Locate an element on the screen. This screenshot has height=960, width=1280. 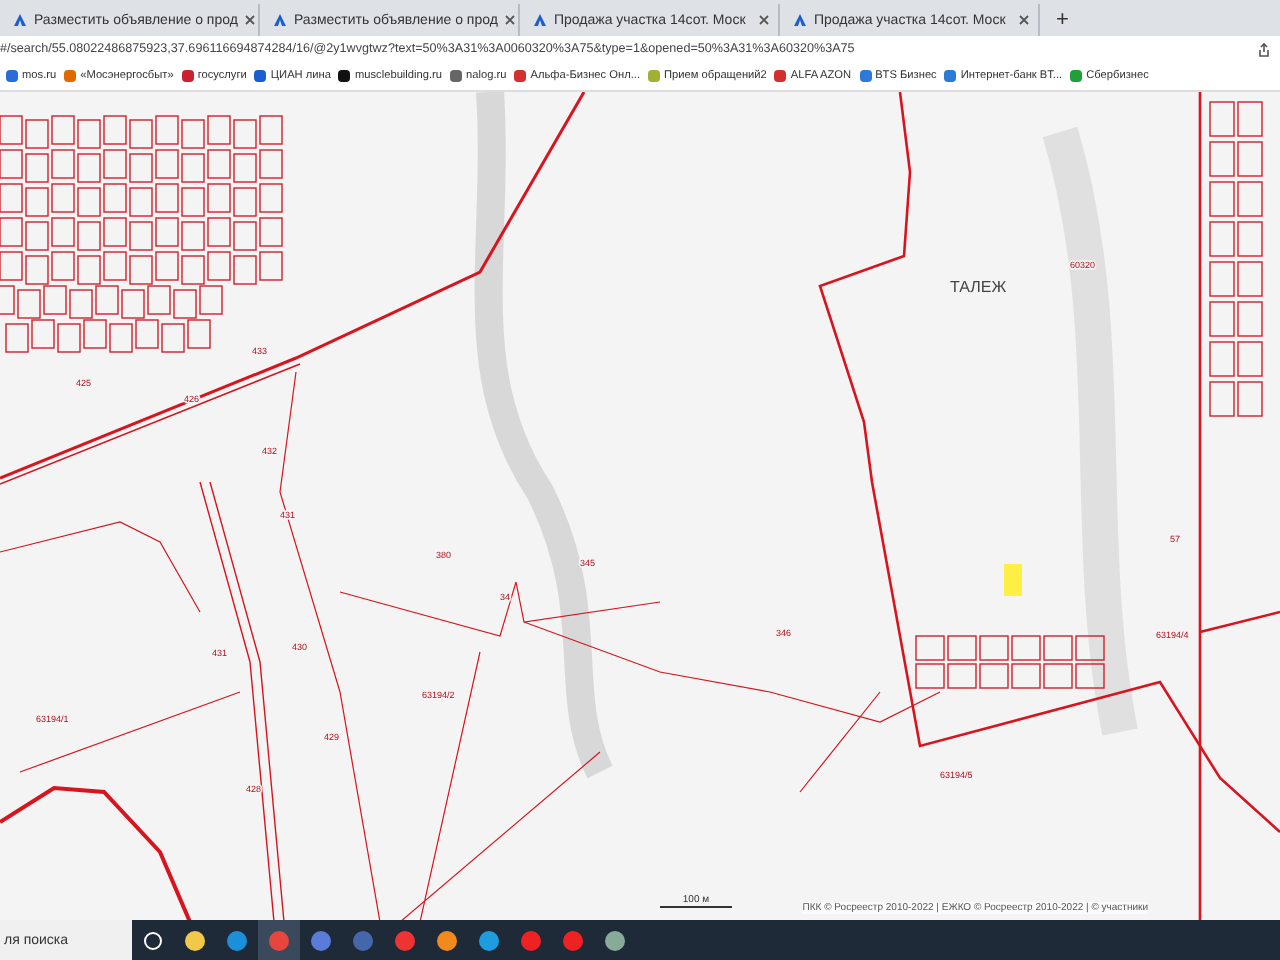
new-tab-button: + is located at coordinates (1062, 20).